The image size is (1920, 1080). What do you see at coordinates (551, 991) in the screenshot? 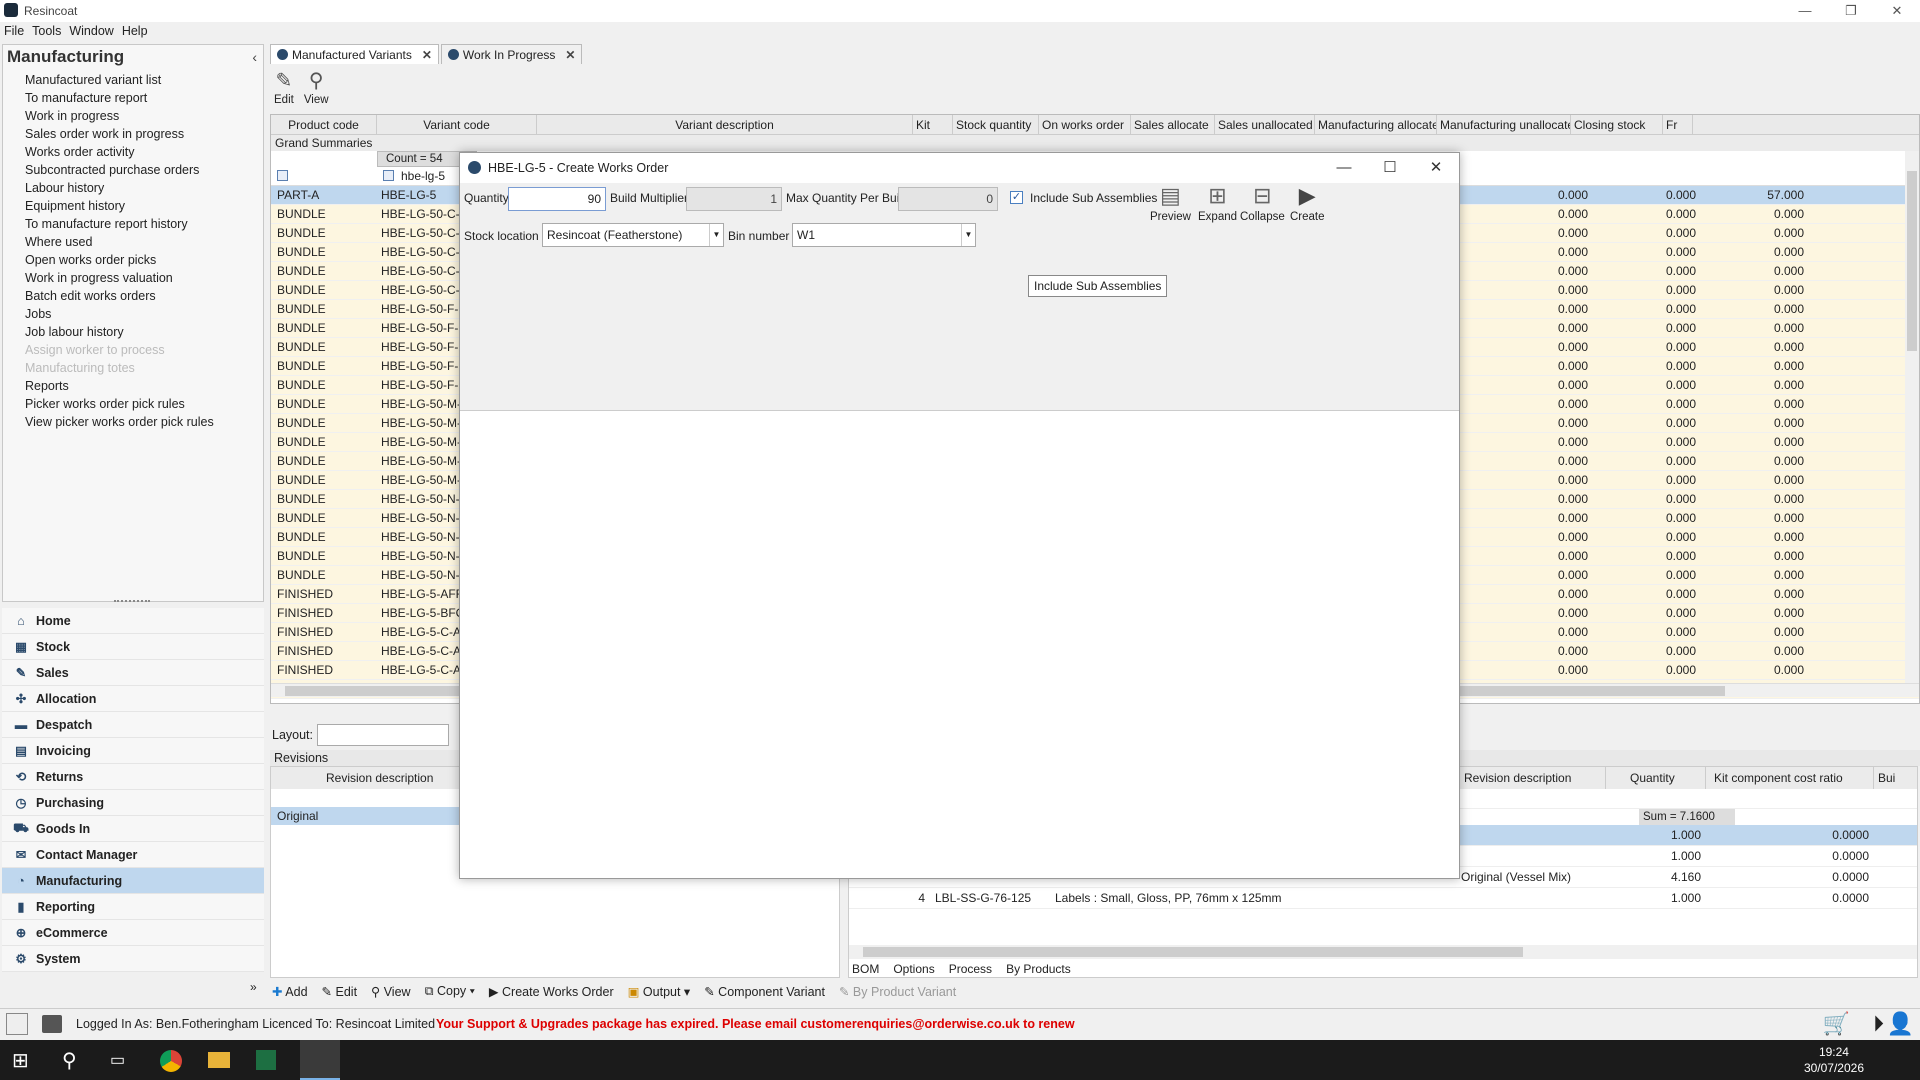
I see `create-works-order-button: ▶ Create Works Order` at bounding box center [551, 991].